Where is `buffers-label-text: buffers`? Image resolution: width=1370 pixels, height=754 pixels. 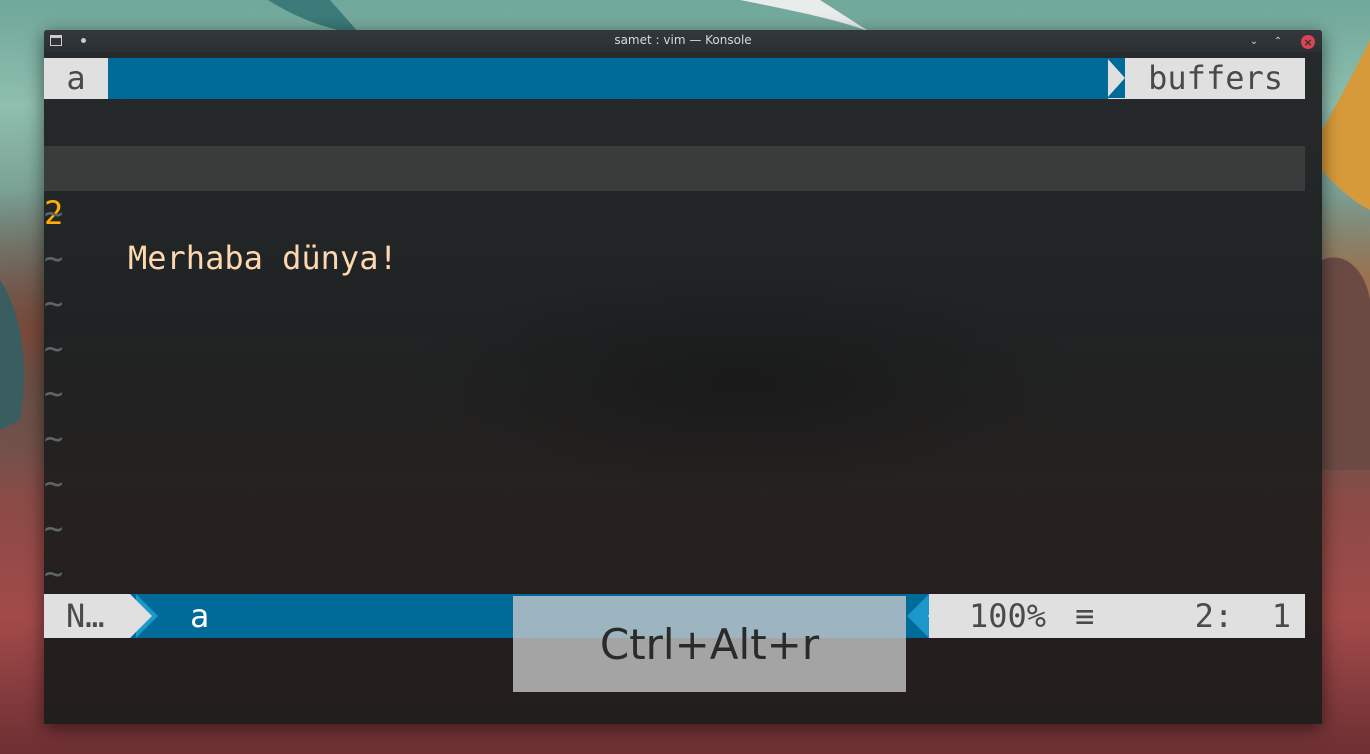 buffers-label-text: buffers is located at coordinates (1215, 78).